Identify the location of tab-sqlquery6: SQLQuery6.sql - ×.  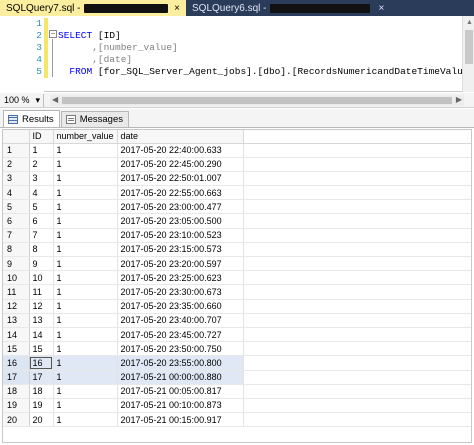
(330, 8).